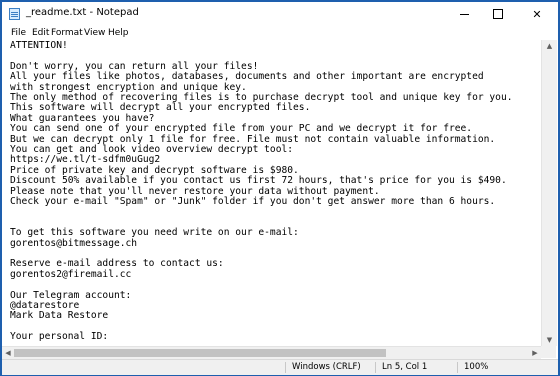  Describe the element at coordinates (280, 33) in the screenshot. I see `menu-bar: File Edit Format View Help` at that location.